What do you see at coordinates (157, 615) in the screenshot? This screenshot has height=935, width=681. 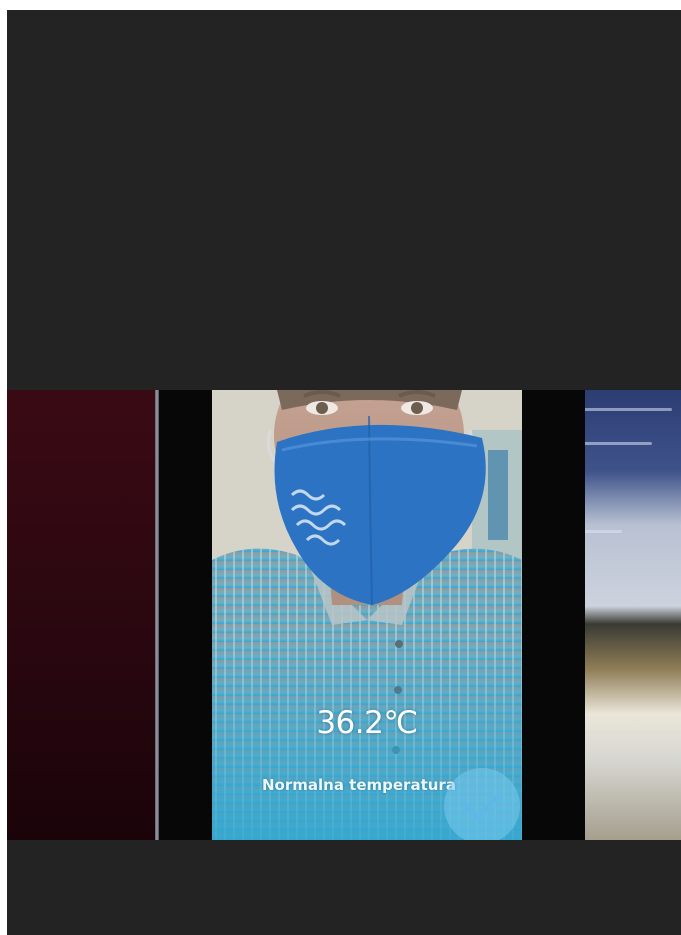 I see `device-edge` at bounding box center [157, 615].